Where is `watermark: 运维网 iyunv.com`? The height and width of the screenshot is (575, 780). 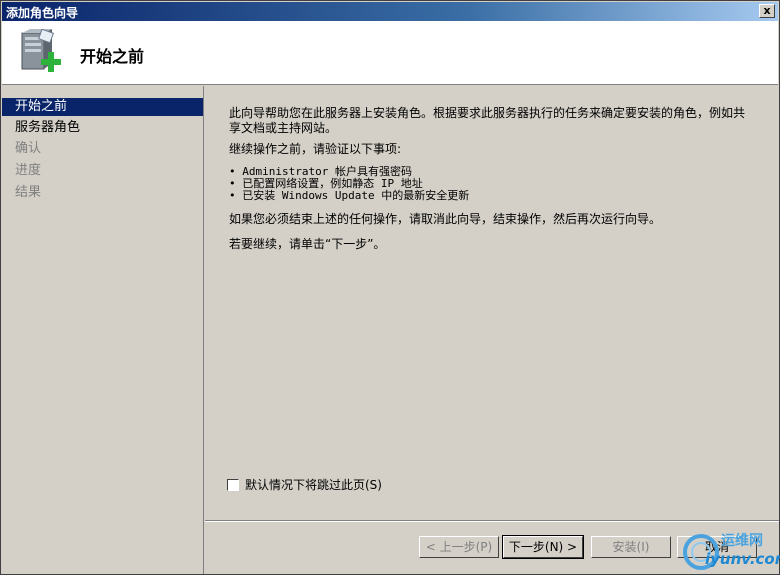 watermark: 运维网 iyunv.com is located at coordinates (730, 551).